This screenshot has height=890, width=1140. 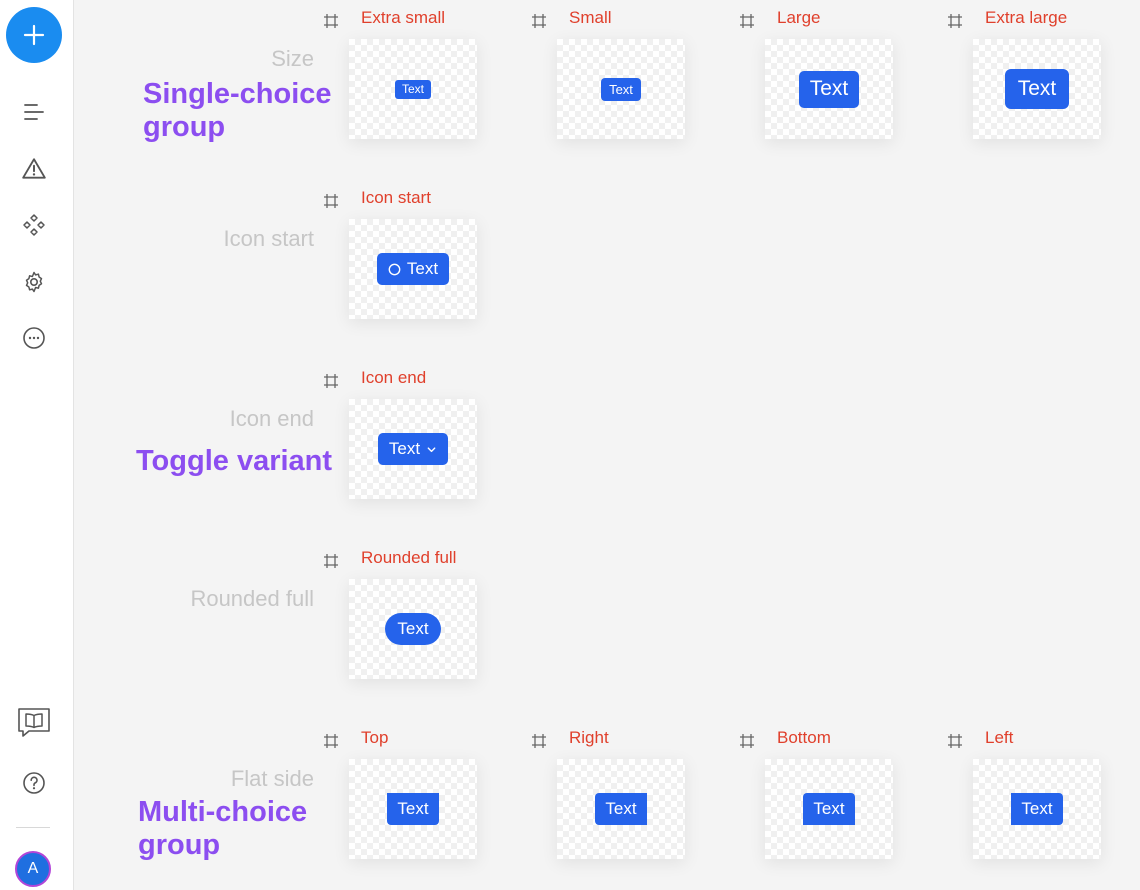 What do you see at coordinates (37, 445) in the screenshot?
I see `sidebar: A` at bounding box center [37, 445].